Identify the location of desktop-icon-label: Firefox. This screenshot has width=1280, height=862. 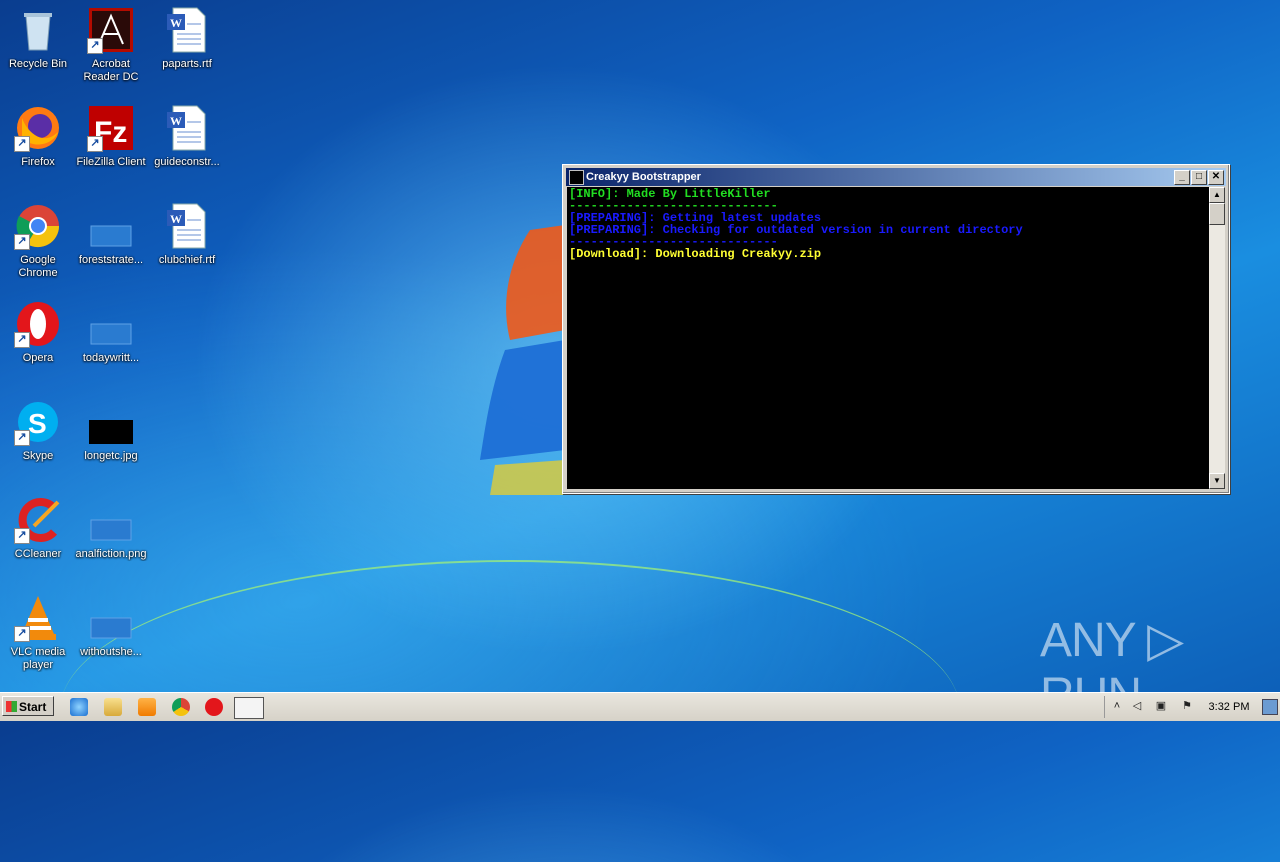
(38, 162).